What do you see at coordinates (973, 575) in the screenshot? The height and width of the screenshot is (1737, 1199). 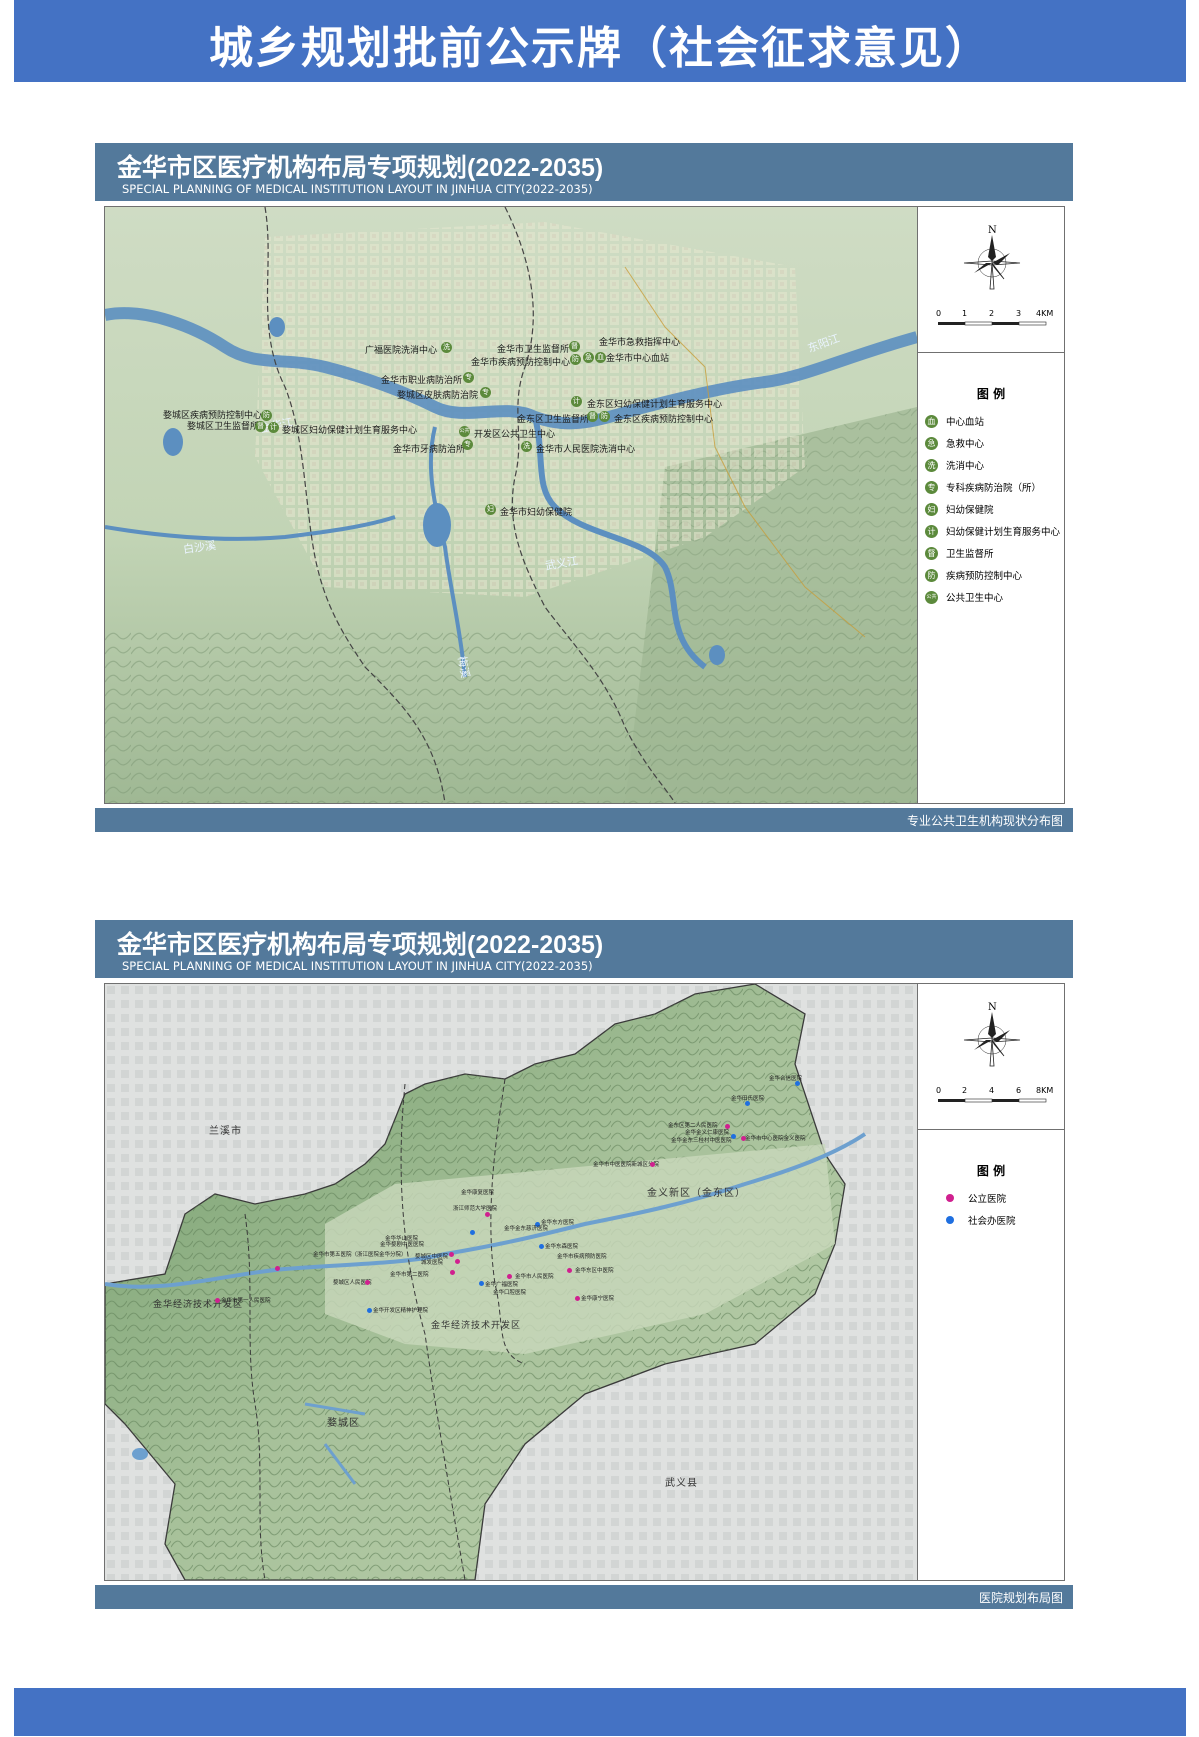 I see `legend-item: 防疾病预防控制中心` at bounding box center [973, 575].